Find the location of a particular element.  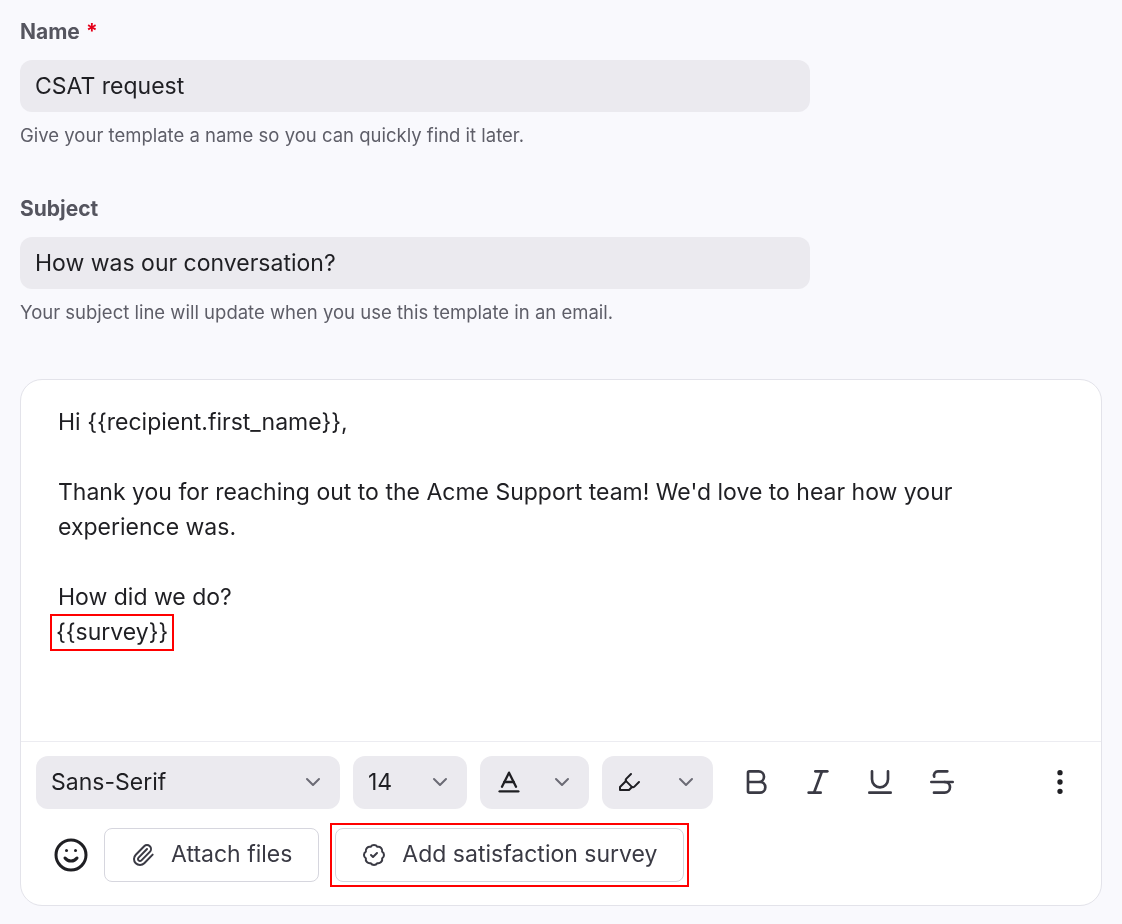

action-button: Attach files is located at coordinates (212, 854).